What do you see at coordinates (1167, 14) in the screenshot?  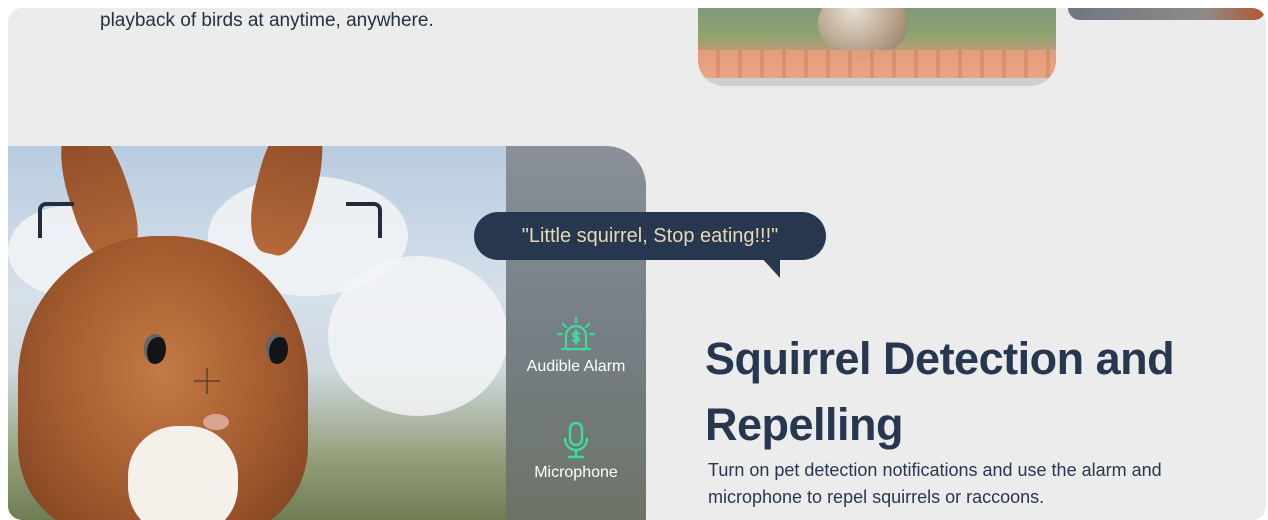 I see `partial-photo-strip` at bounding box center [1167, 14].